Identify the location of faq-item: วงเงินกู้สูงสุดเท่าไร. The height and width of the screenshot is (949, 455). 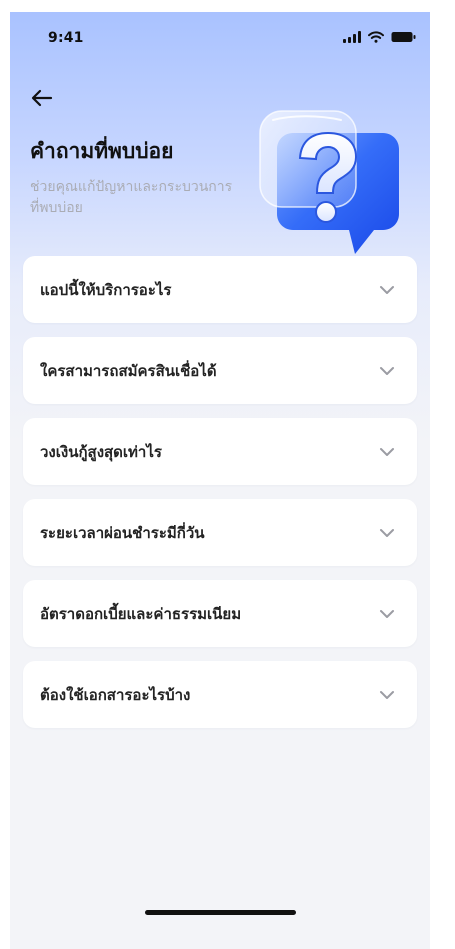
(220, 451).